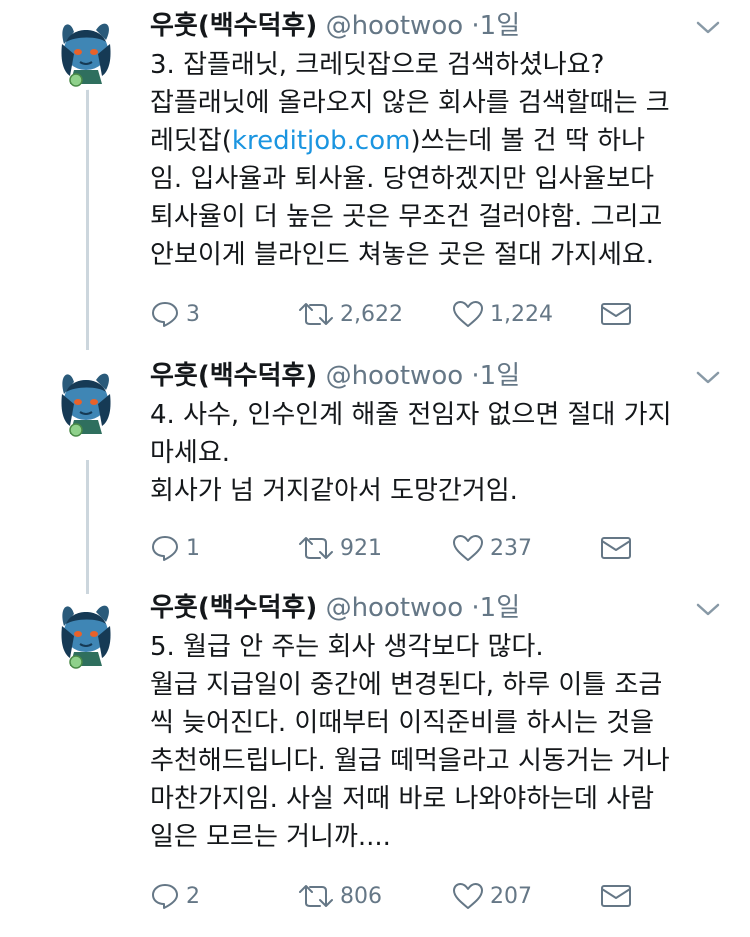 Image resolution: width=750 pixels, height=937 pixels. I want to click on tweet-line: 3. 잡플래닛, 크레딧잡으로 검색하셨나요?, so click(377, 65).